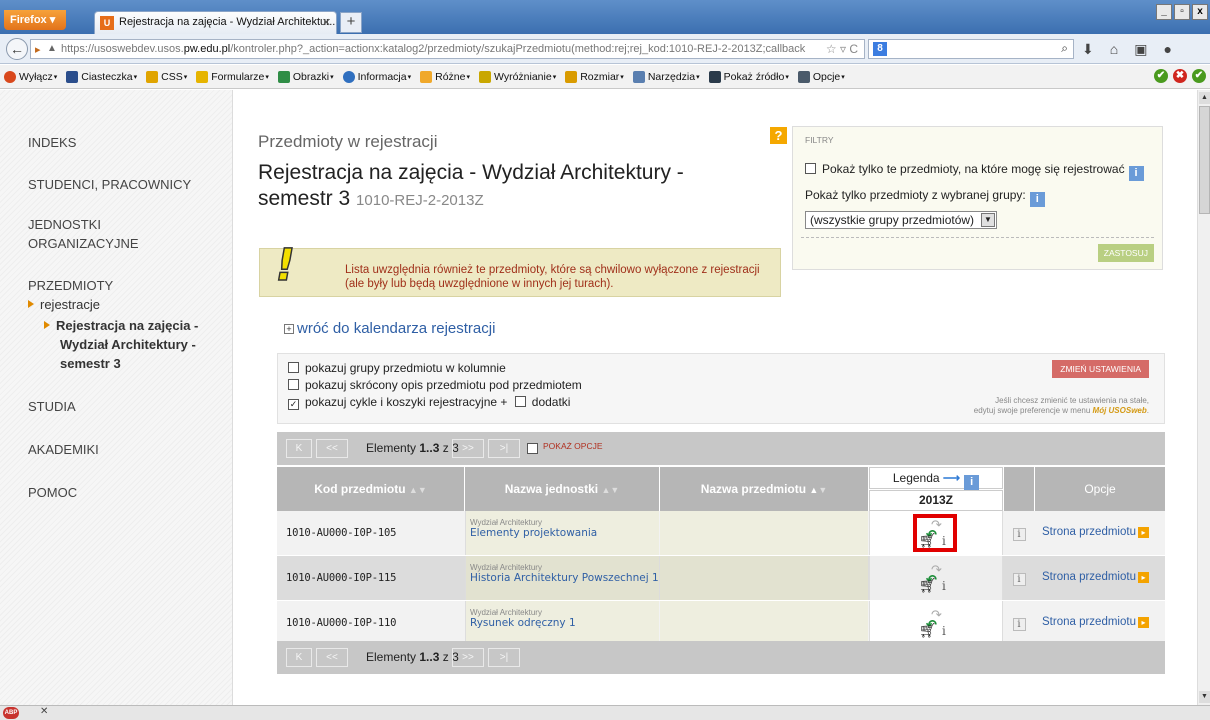 The width and height of the screenshot is (1210, 720). I want to click on wd-forms-menu: Formularze ▾, so click(232, 76).